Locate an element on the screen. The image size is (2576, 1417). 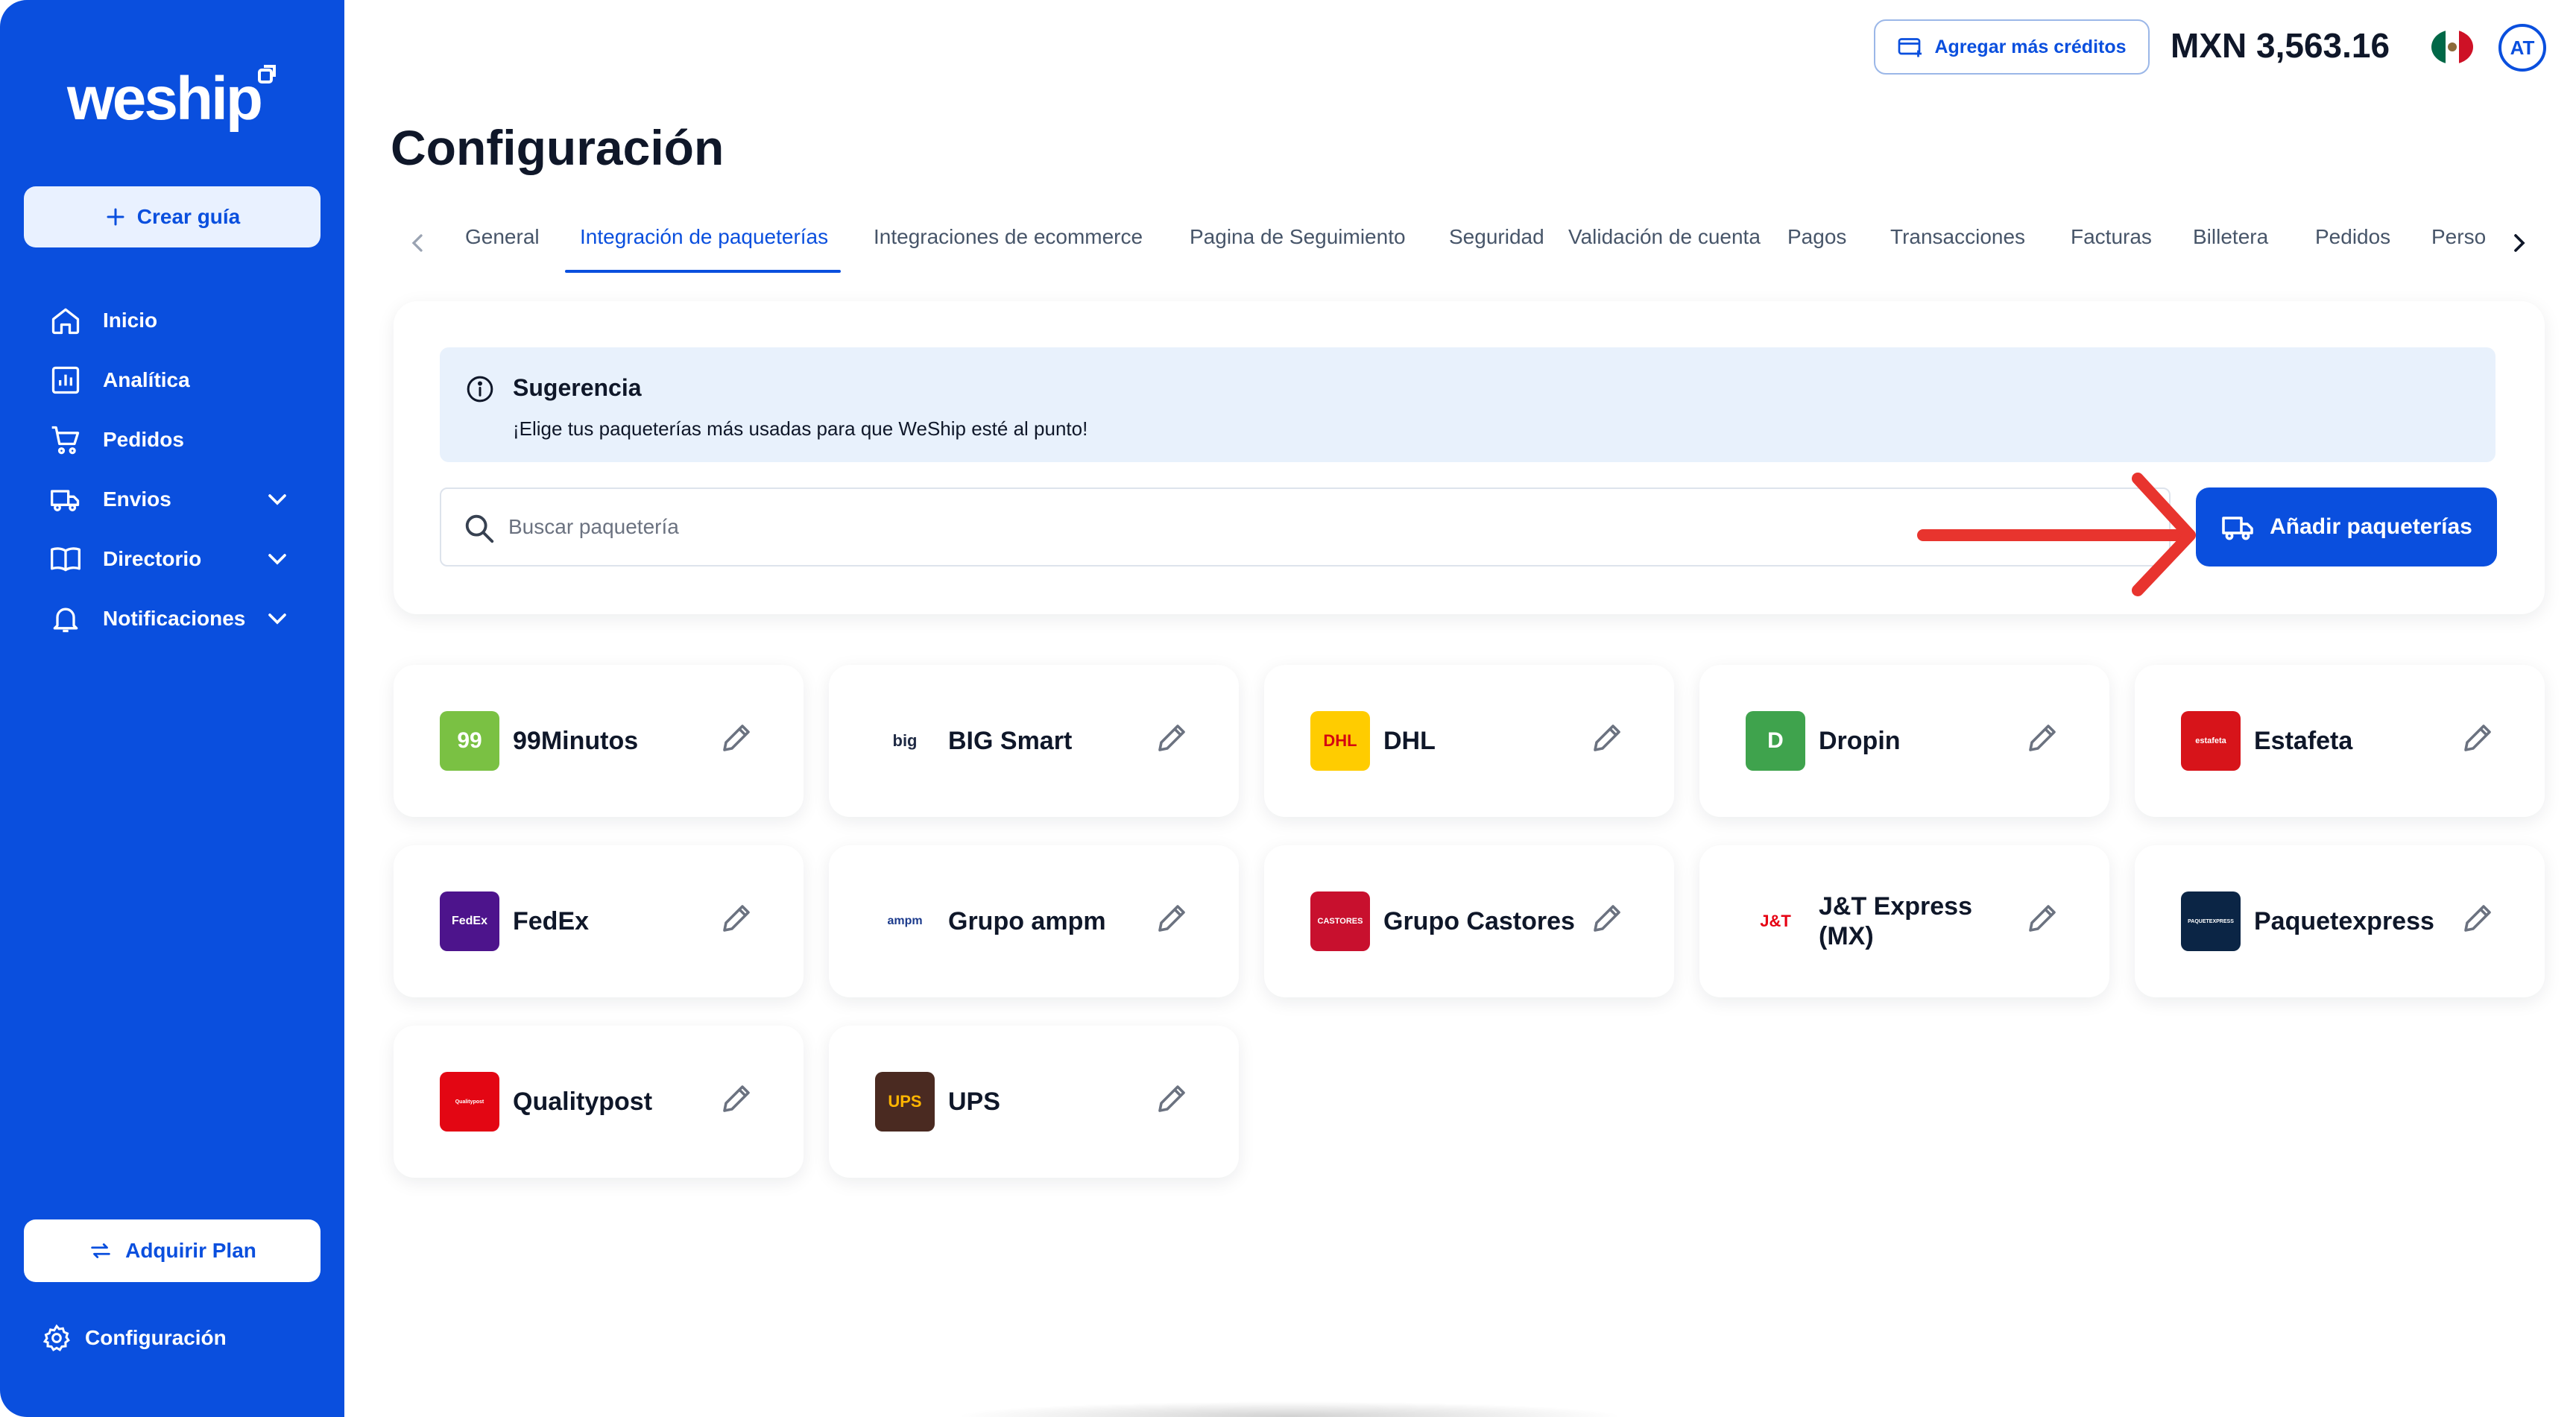
tab-general: General is located at coordinates (503, 237).